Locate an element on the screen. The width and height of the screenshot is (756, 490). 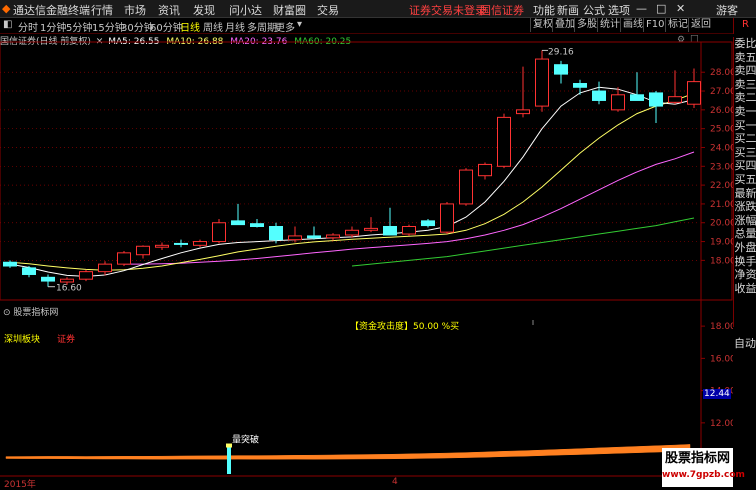
price-tick-label: 21.00 is located at coordinates (721, 205).